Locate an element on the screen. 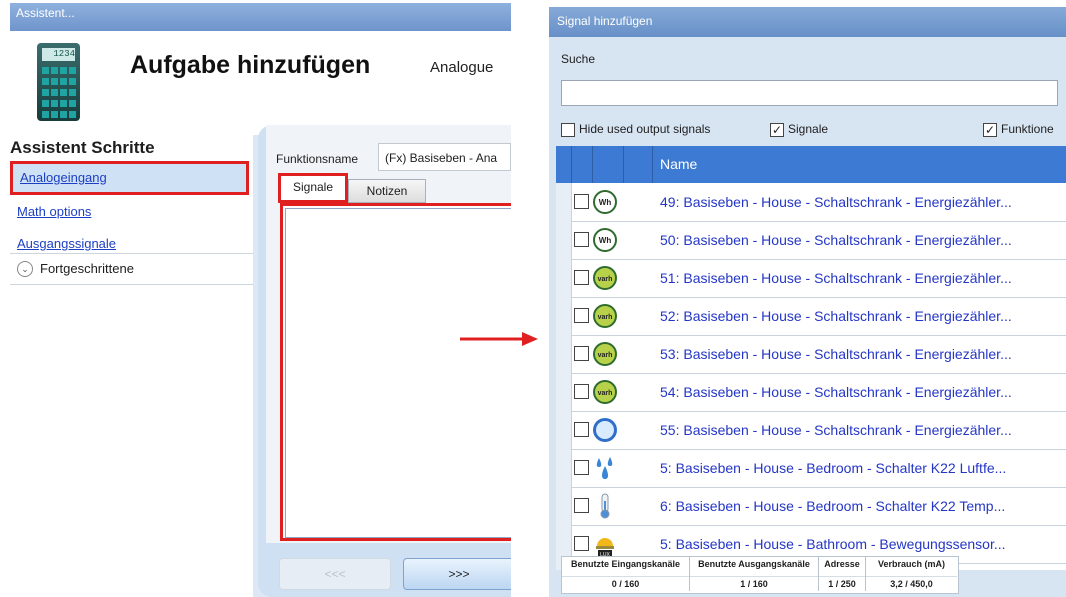 This screenshot has height=597, width=1066. filter-label: Hide used output signals is located at coordinates (645, 129).